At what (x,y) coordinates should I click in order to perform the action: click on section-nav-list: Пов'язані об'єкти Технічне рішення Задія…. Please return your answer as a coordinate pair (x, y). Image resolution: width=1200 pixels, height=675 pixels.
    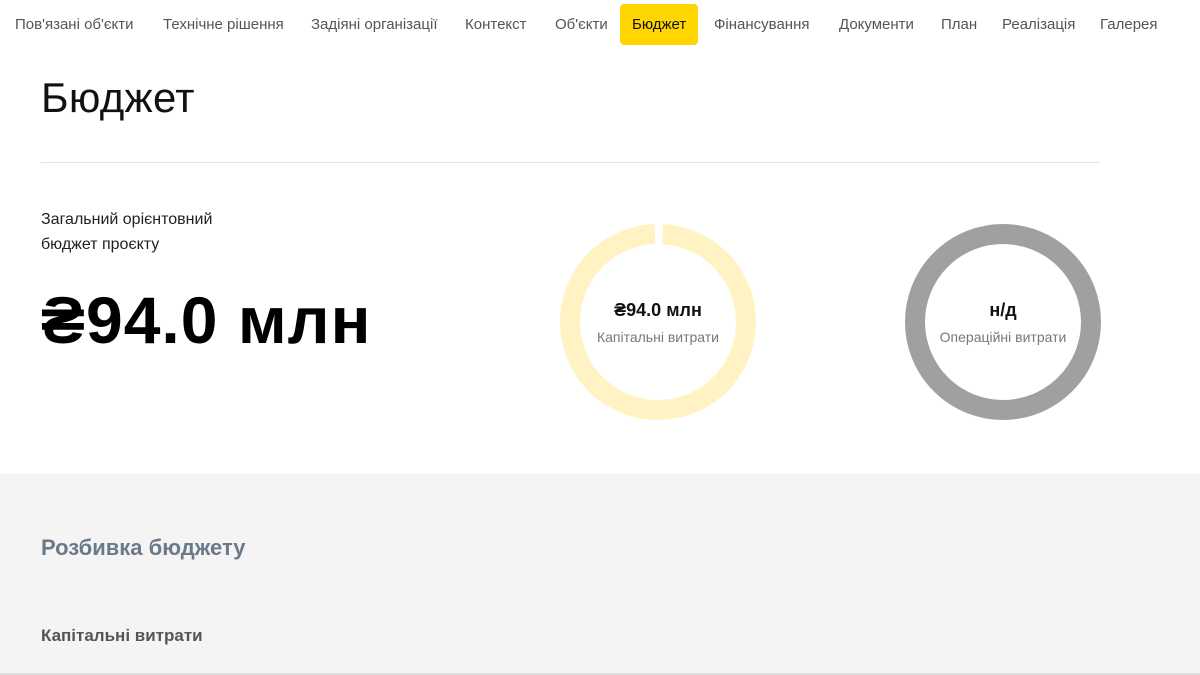
    Looking at the image, I should click on (600, 24).